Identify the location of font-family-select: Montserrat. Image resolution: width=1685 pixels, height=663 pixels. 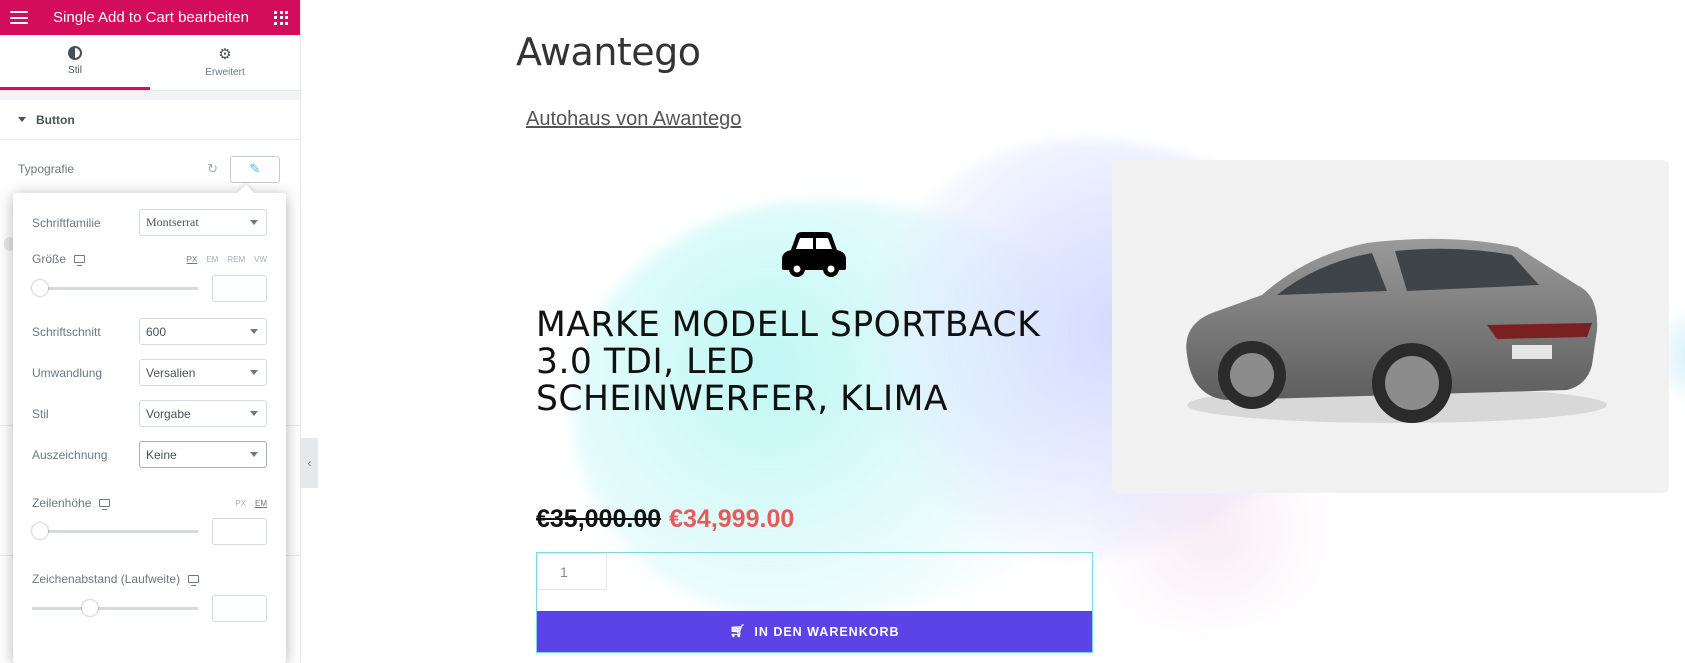
(203, 222).